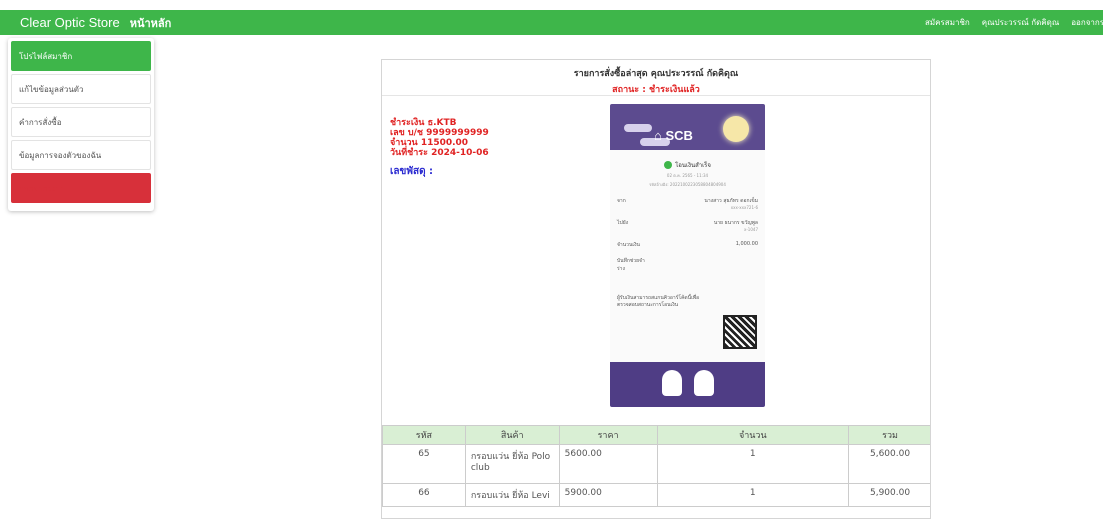  What do you see at coordinates (512, 464) in the screenshot?
I see `cell-product: กรอบแว่น ยี่ห้อ Polo club` at bounding box center [512, 464].